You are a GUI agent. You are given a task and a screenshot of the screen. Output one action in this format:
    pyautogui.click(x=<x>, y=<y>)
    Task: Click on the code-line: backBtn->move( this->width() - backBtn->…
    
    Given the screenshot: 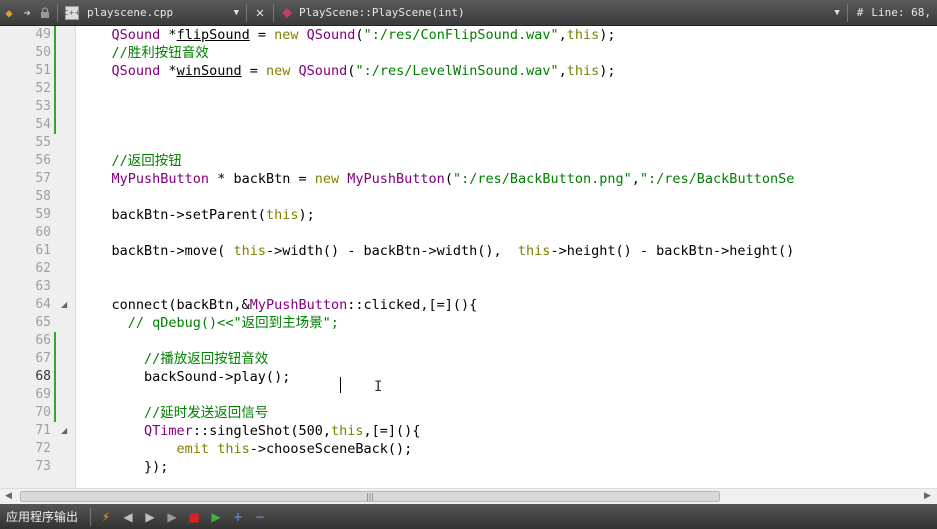 What is the action you would take?
    pyautogui.click(x=437, y=251)
    